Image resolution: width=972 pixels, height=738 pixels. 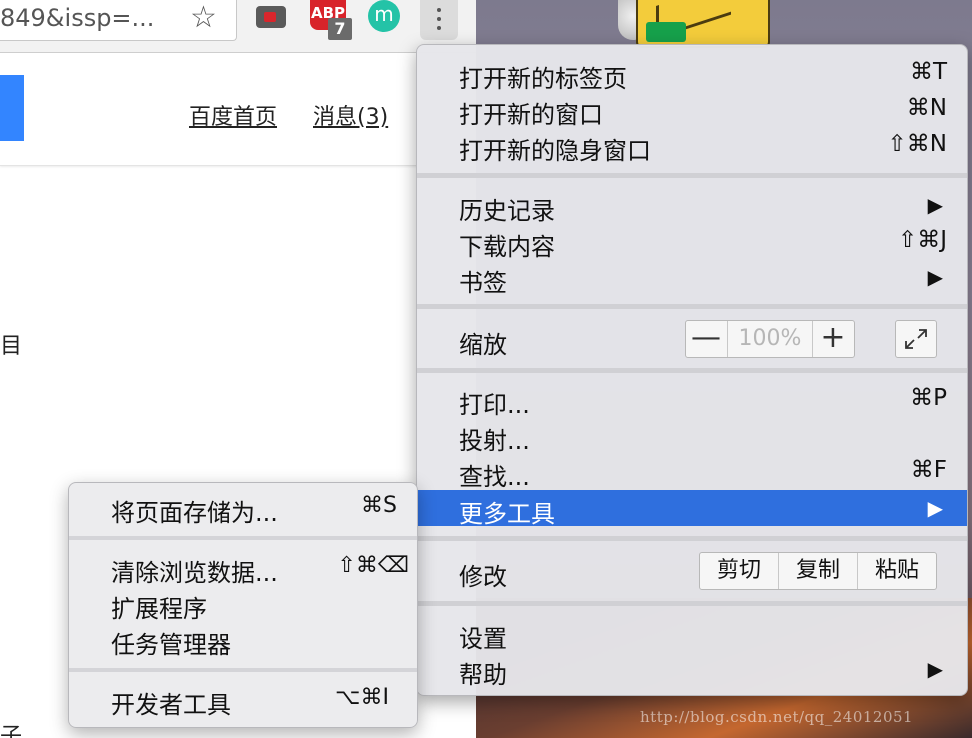 What do you see at coordinates (917, 144) in the screenshot?
I see `menu-item-shortcut: ⇧⌘N` at bounding box center [917, 144].